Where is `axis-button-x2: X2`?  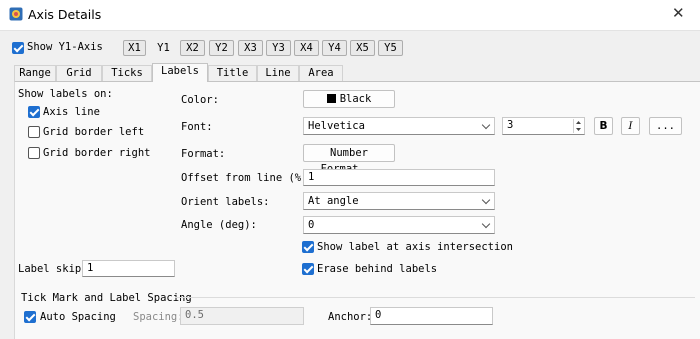 axis-button-x2: X2 is located at coordinates (192, 48).